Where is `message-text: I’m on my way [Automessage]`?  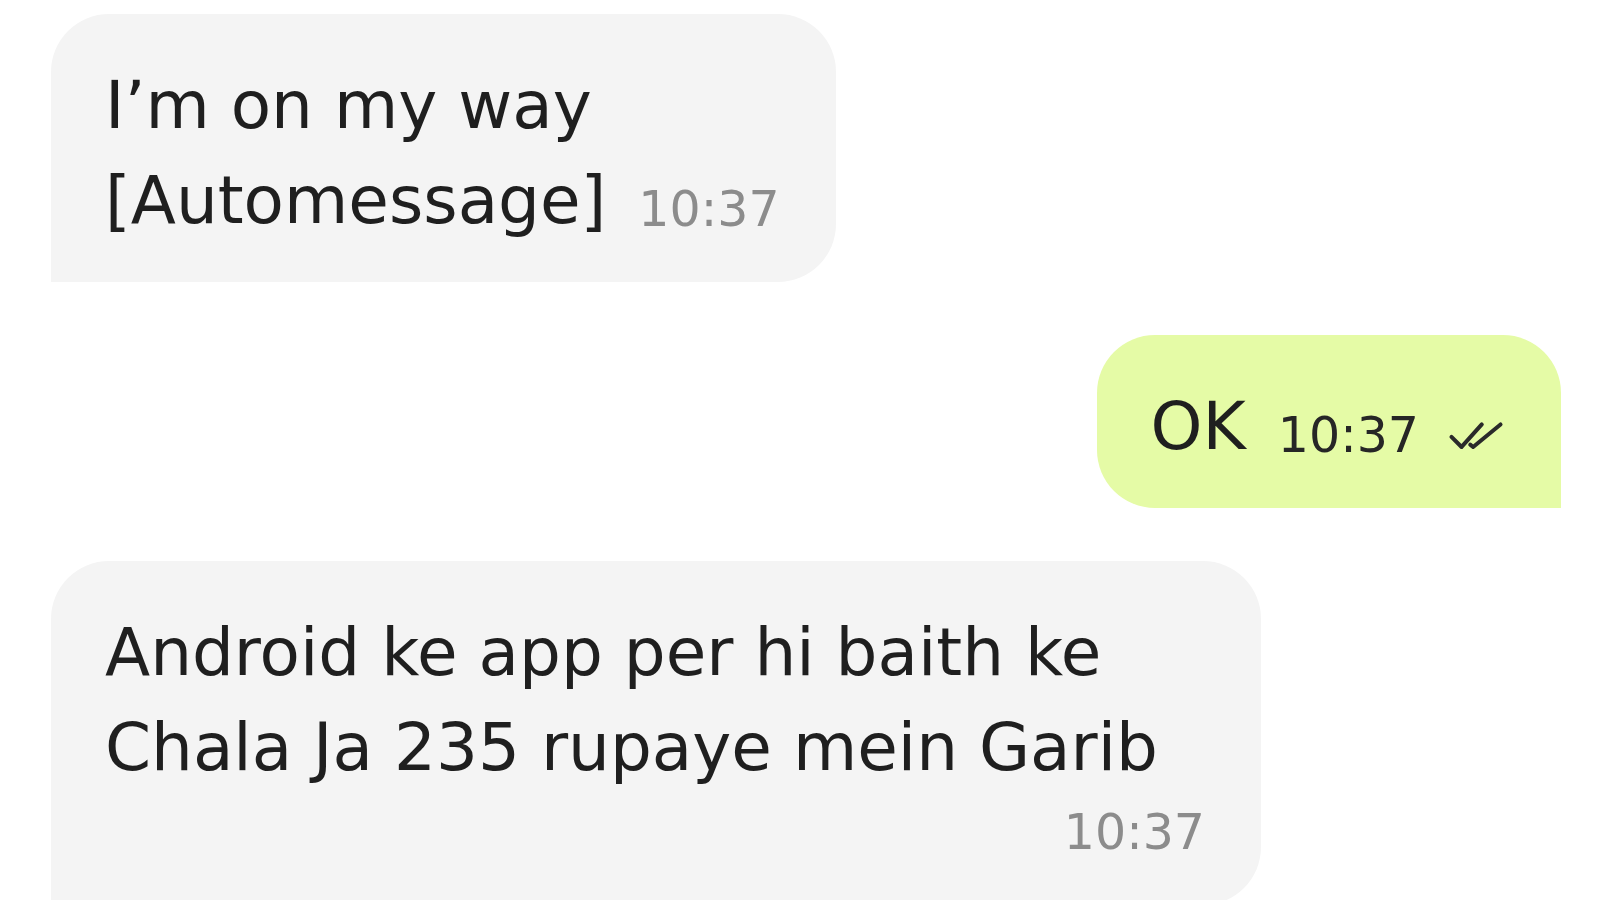 message-text: I’m on my way [Automessage] is located at coordinates (356, 153).